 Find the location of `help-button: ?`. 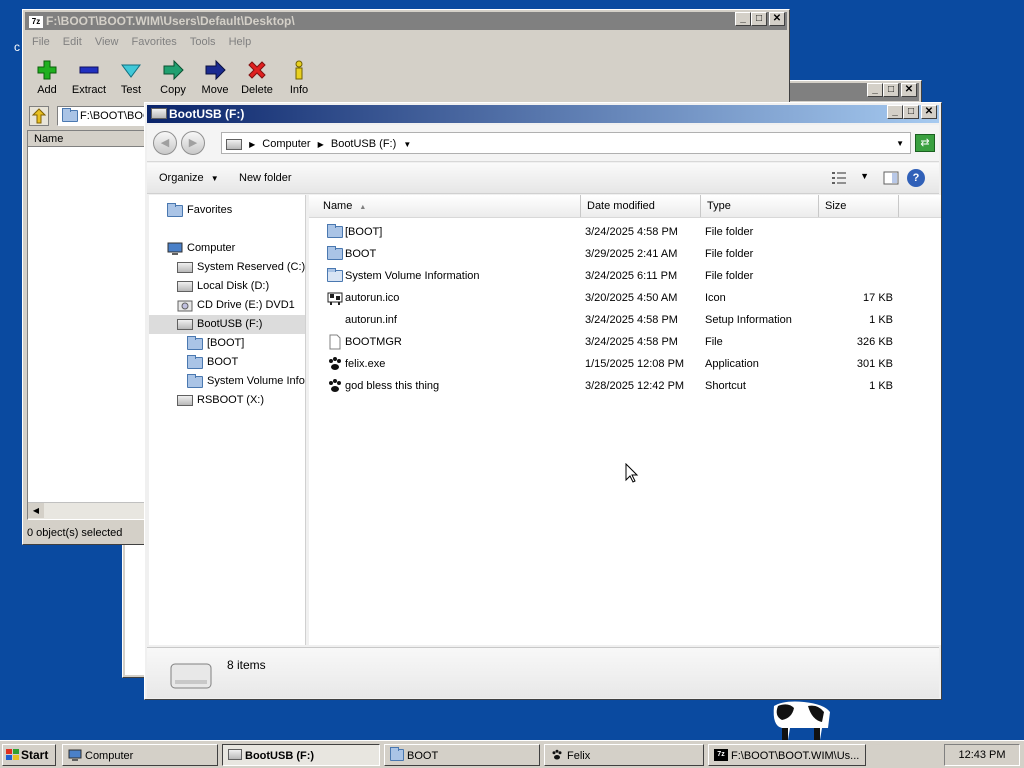

help-button: ? is located at coordinates (916, 178).